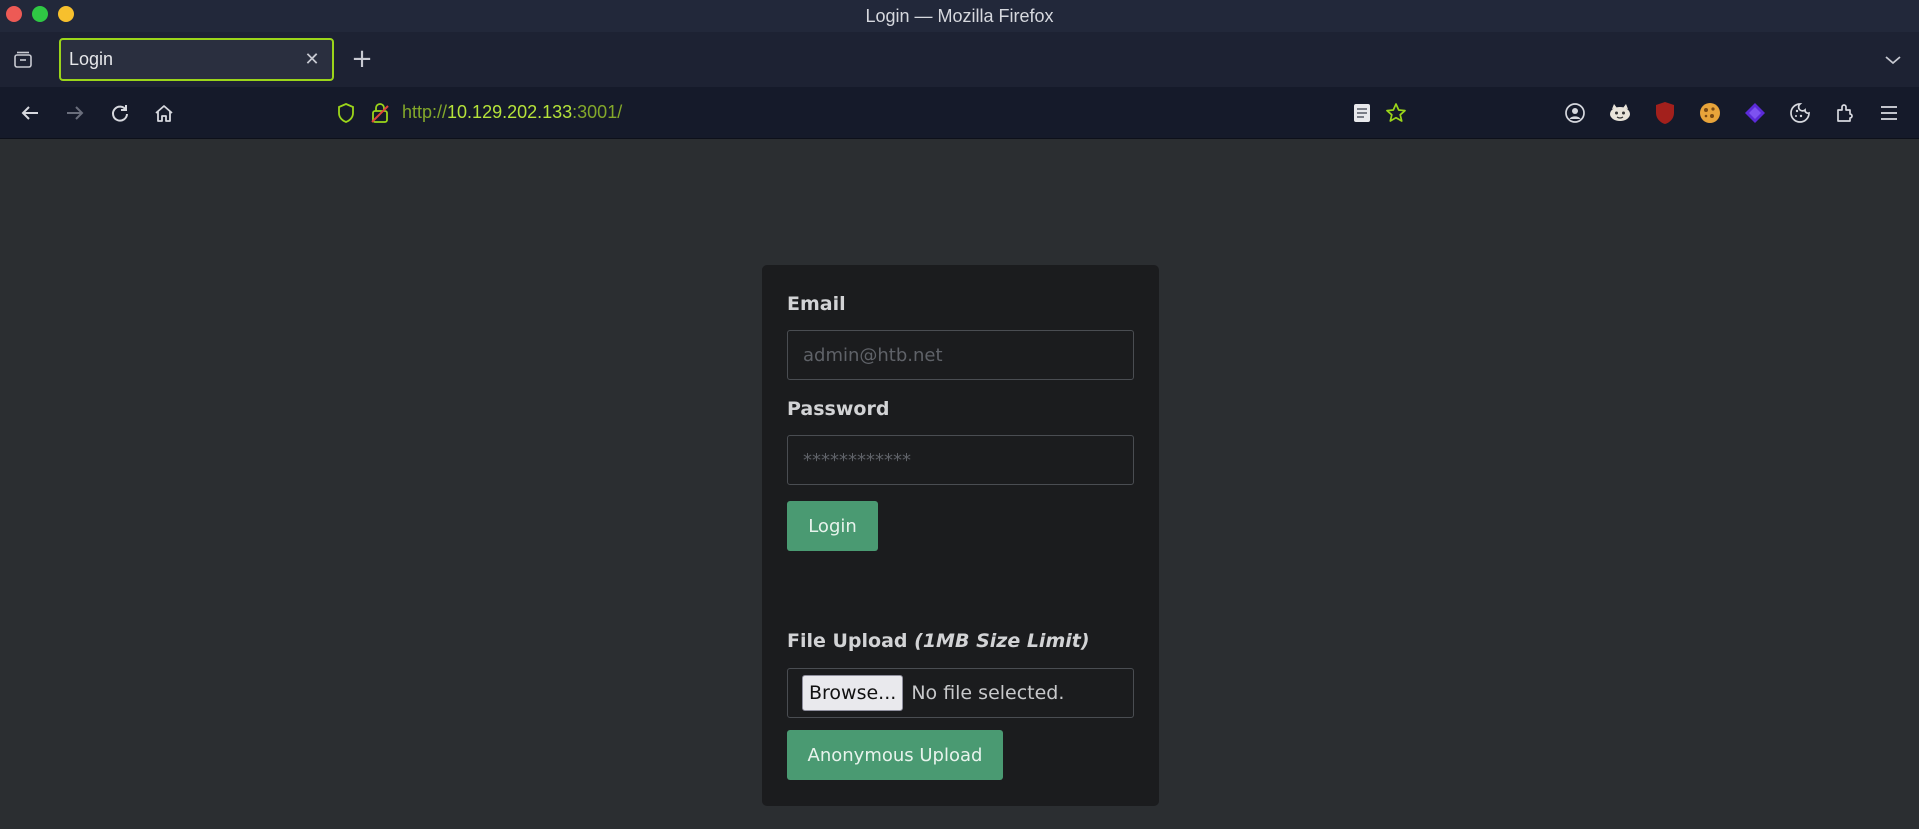 The width and height of the screenshot is (1919, 829). What do you see at coordinates (959, 59) in the screenshot?
I see `tab-bar: Login ✕ +` at bounding box center [959, 59].